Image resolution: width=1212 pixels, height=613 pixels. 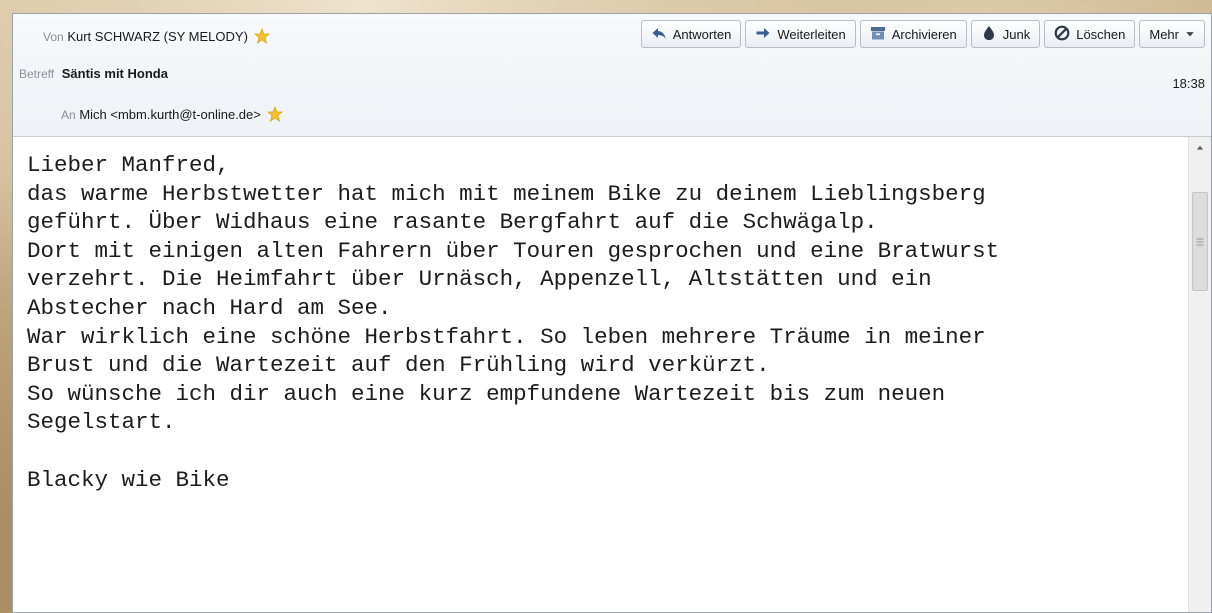 What do you see at coordinates (1101, 34) in the screenshot?
I see `delete-label: Löschen` at bounding box center [1101, 34].